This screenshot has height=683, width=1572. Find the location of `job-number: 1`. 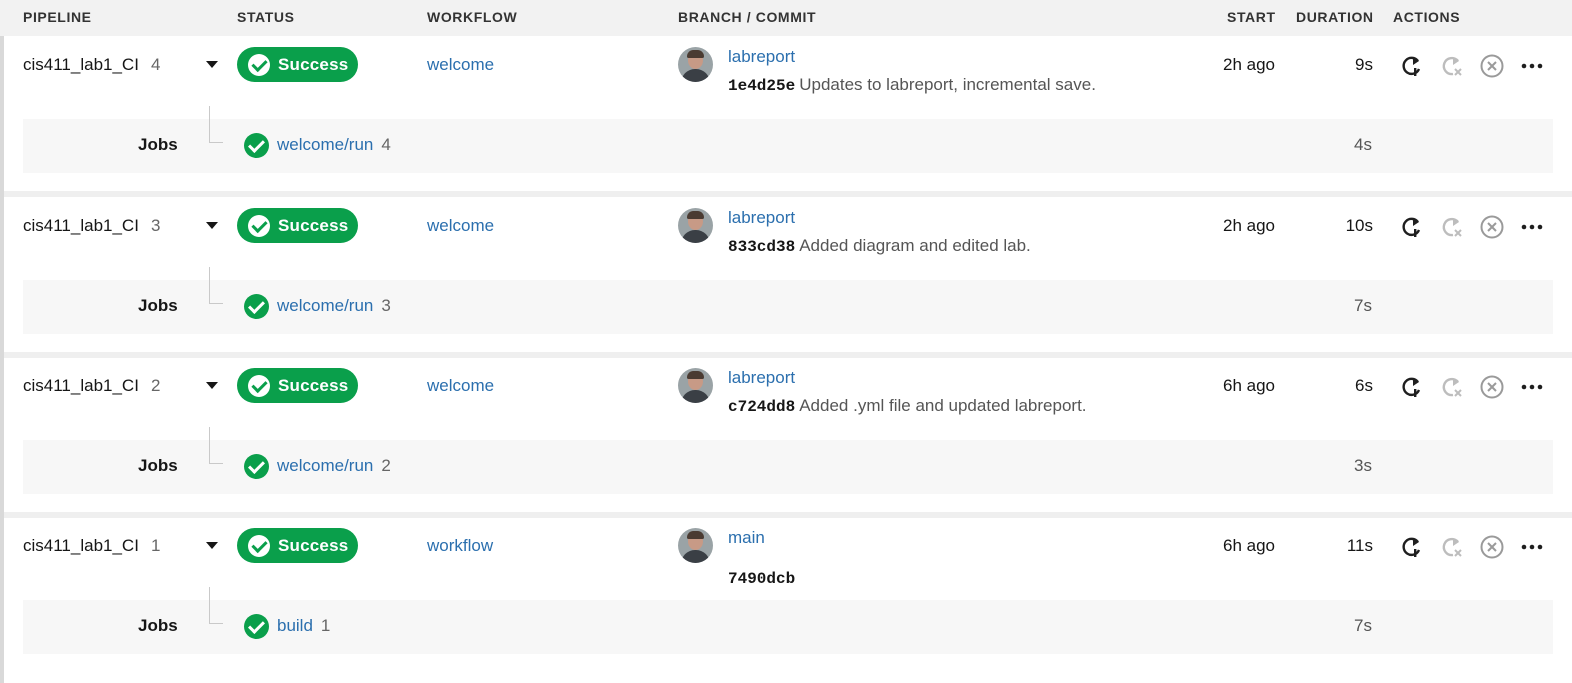

job-number: 1 is located at coordinates (325, 625).